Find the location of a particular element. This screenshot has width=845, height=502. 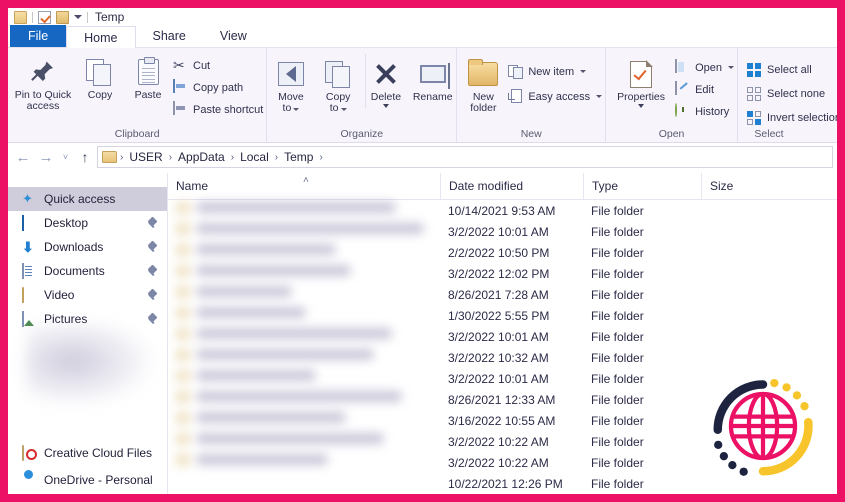

invert-selection-button: Invert selection is located at coordinates (792, 117).